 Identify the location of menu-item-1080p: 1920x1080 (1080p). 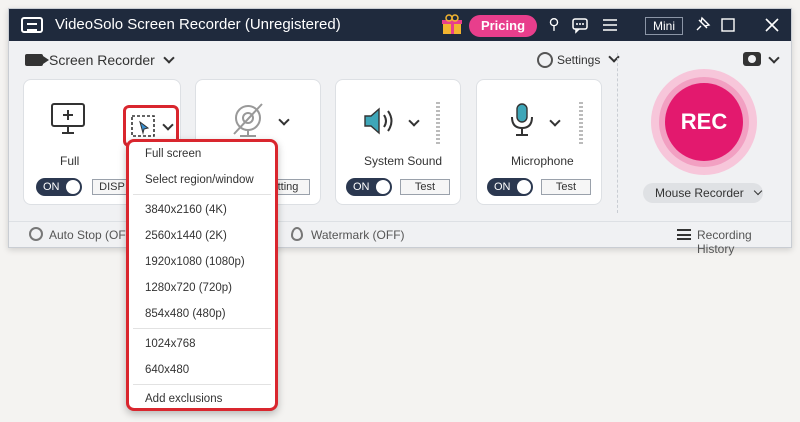
(195, 262).